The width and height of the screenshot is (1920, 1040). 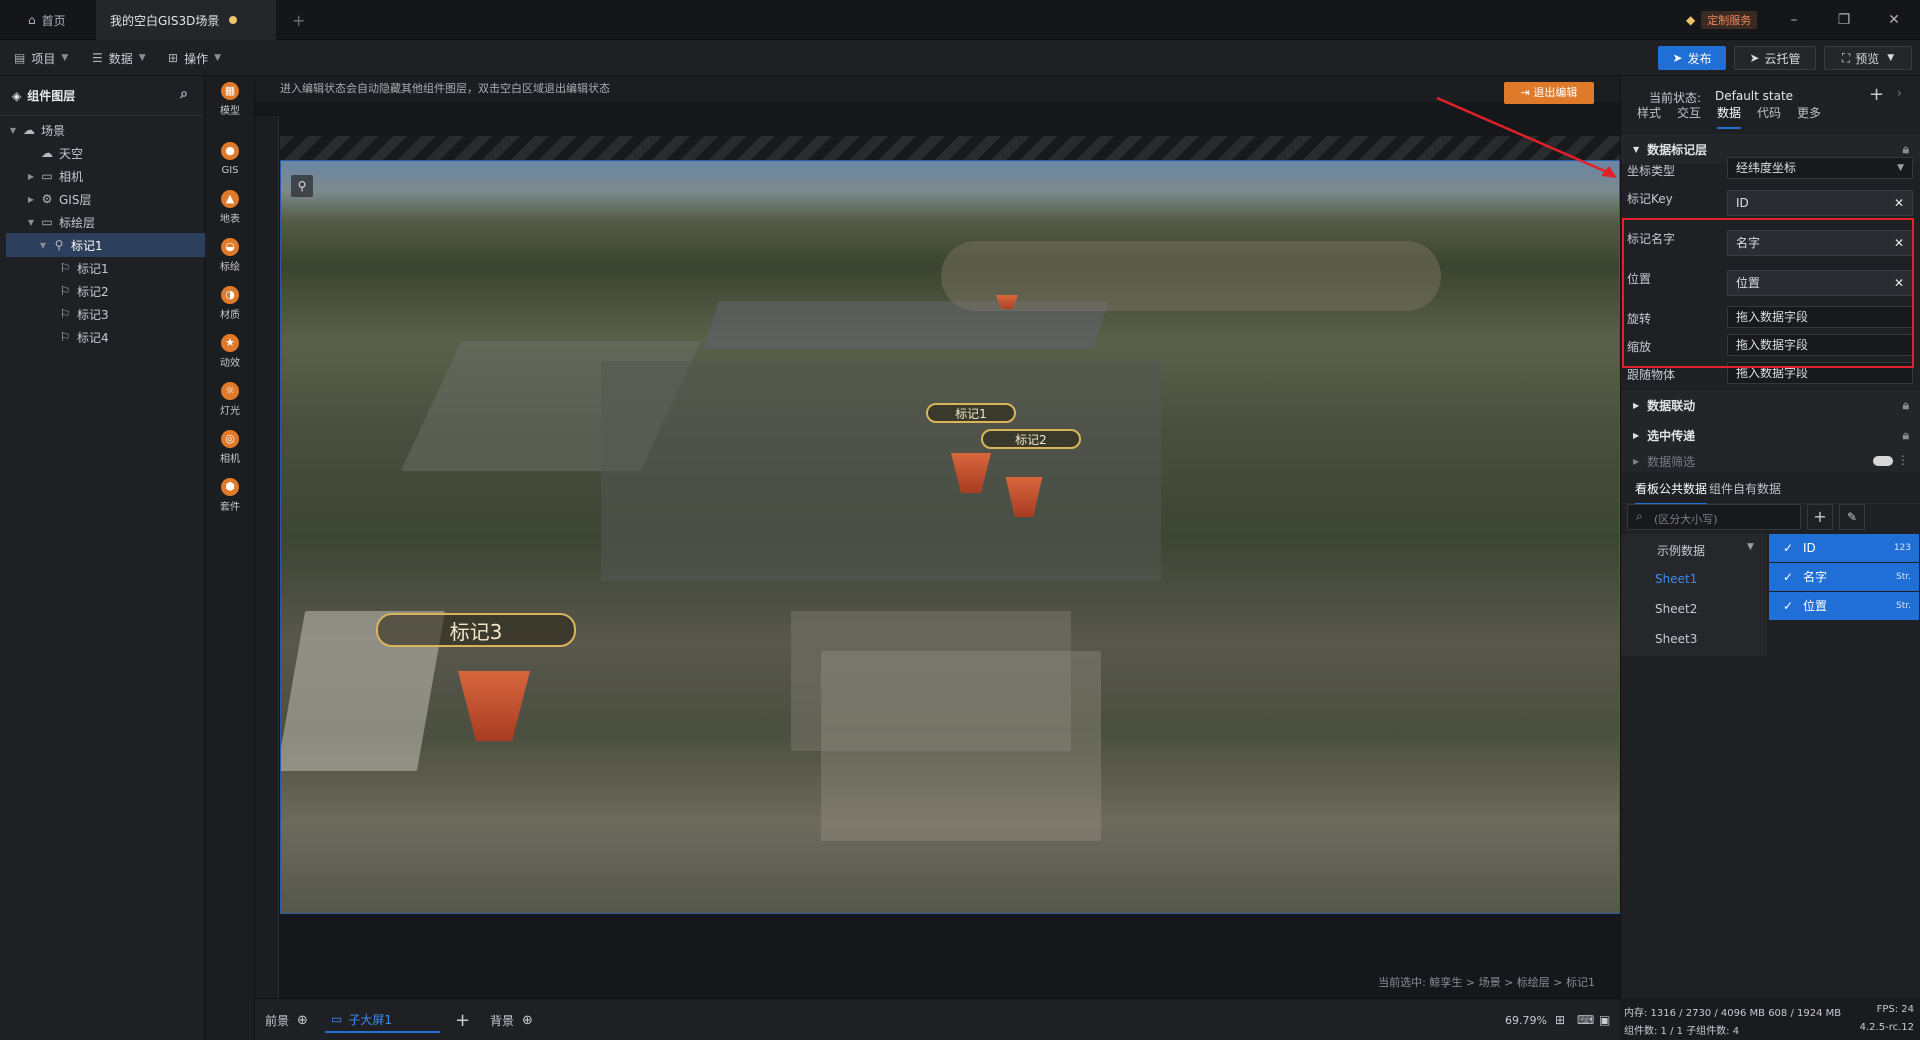 What do you see at coordinates (1604, 1020) in the screenshot?
I see `terminal-icon: ▣` at bounding box center [1604, 1020].